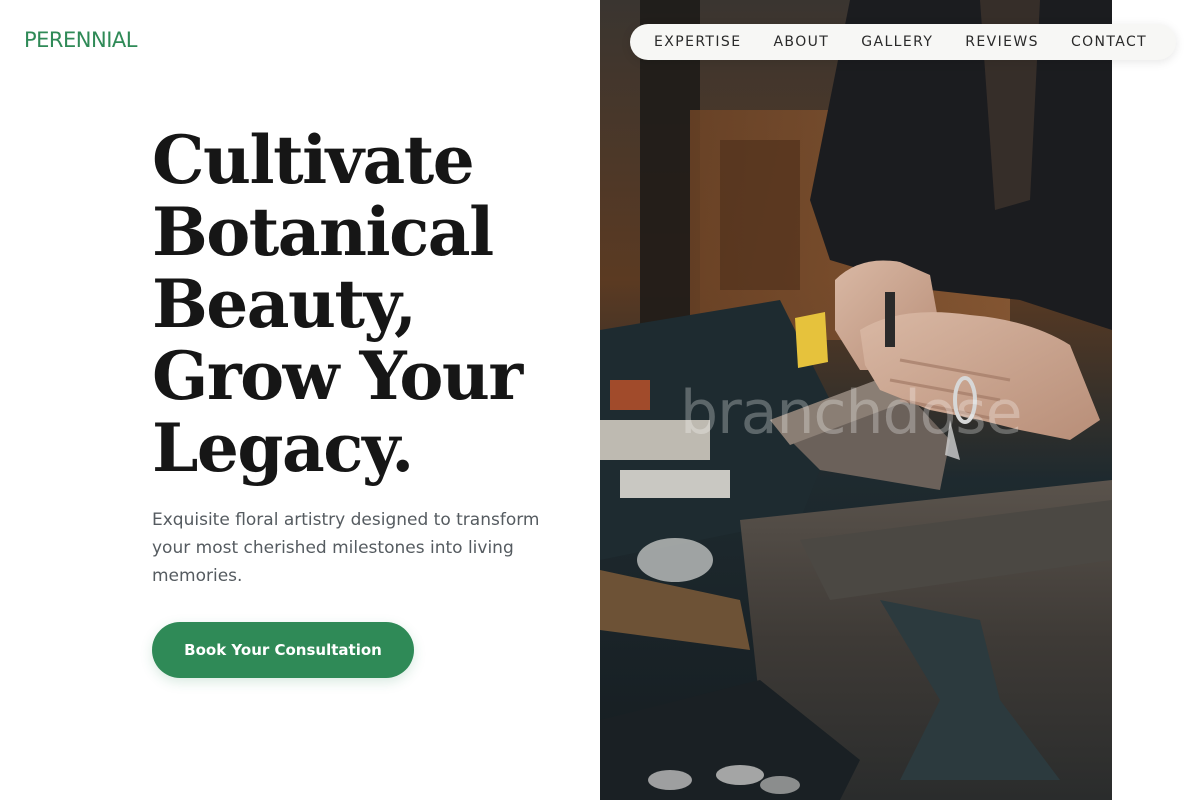 This screenshot has width=1200, height=800. I want to click on nav-item-reviews: REVIEWS, so click(1002, 42).